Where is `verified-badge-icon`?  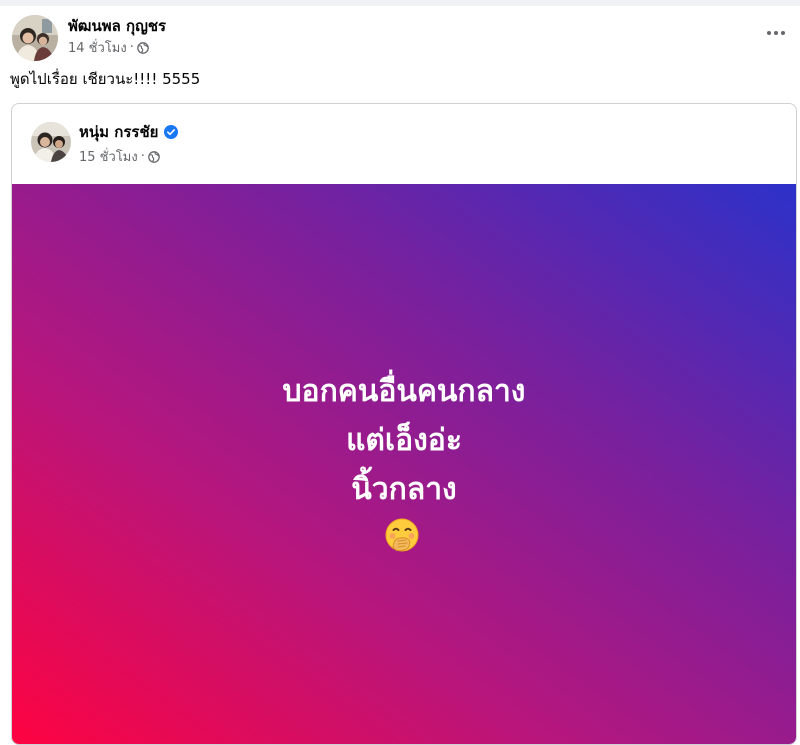
verified-badge-icon is located at coordinates (171, 132).